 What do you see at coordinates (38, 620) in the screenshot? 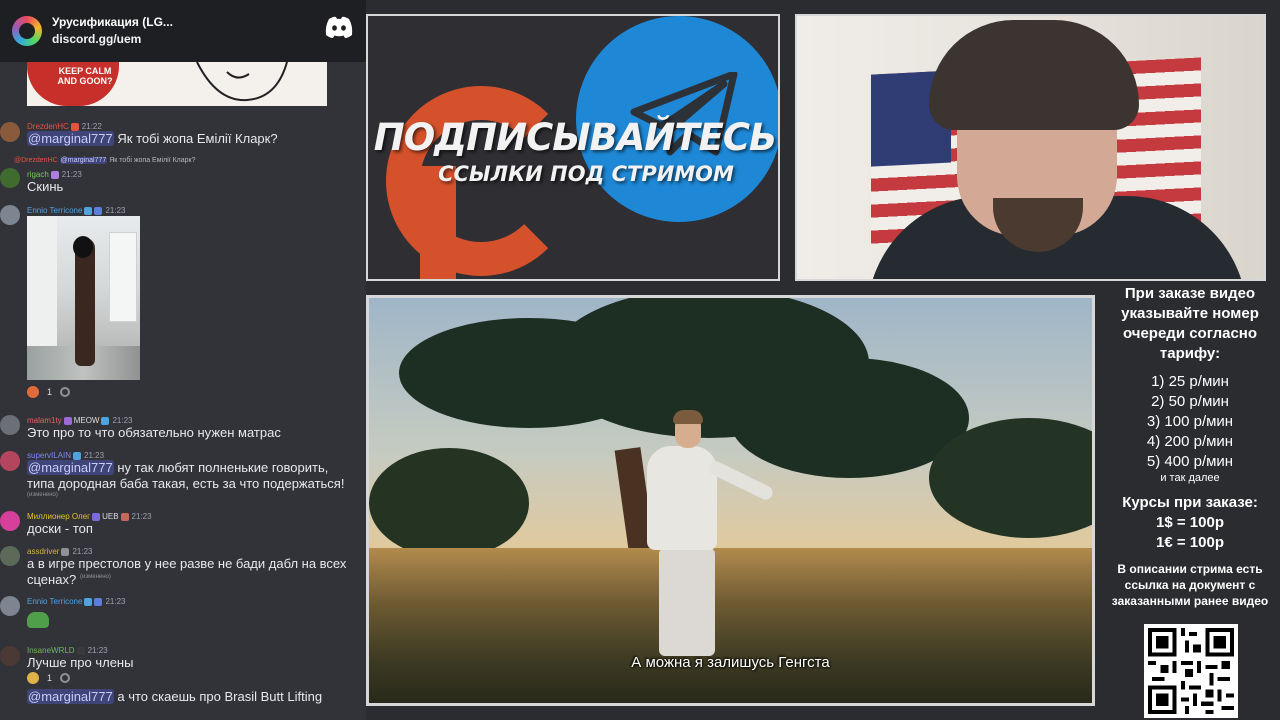
I see `pepe-emoji-icon` at bounding box center [38, 620].